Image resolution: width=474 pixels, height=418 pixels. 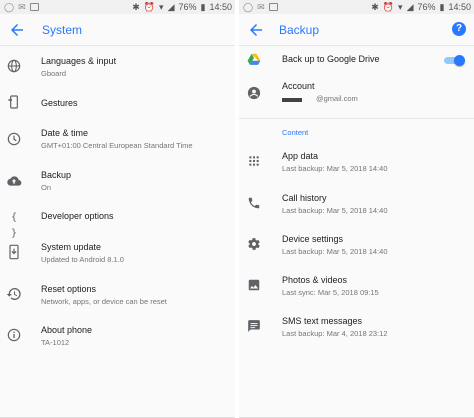 What do you see at coordinates (459, 29) in the screenshot?
I see `help-icon: ?` at bounding box center [459, 29].